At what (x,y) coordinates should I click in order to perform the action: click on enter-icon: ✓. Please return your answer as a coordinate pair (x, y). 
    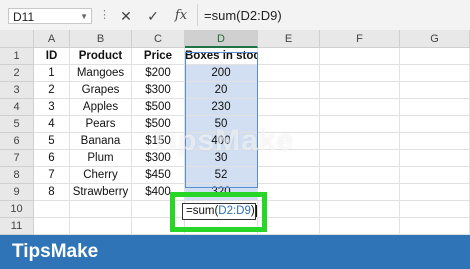
    Looking at the image, I should click on (153, 16).